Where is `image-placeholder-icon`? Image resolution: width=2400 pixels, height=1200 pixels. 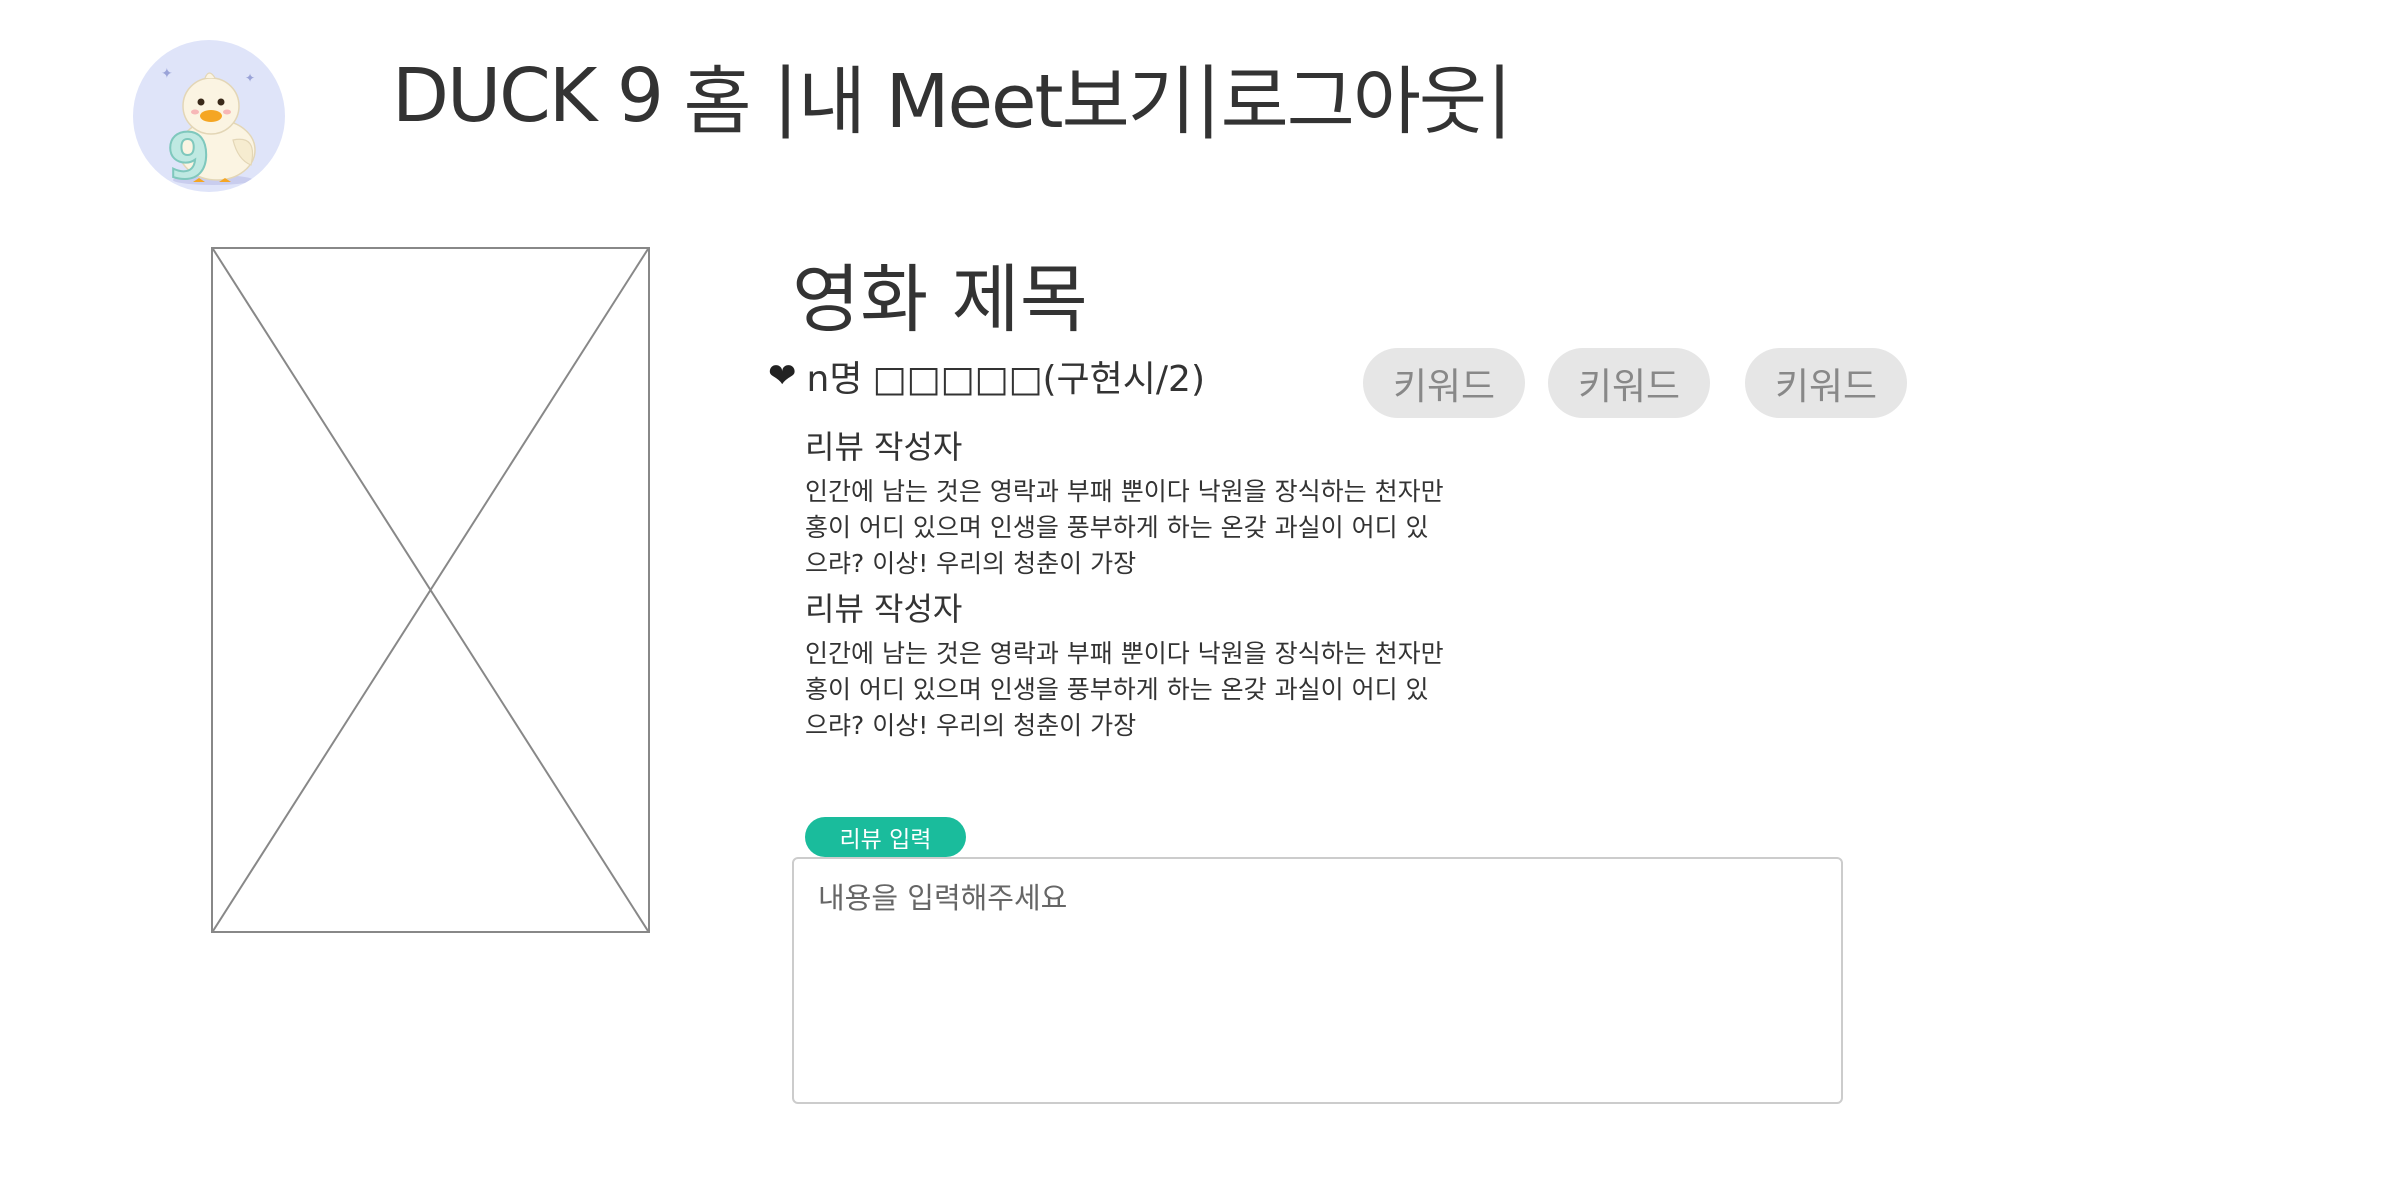 image-placeholder-icon is located at coordinates (430, 590).